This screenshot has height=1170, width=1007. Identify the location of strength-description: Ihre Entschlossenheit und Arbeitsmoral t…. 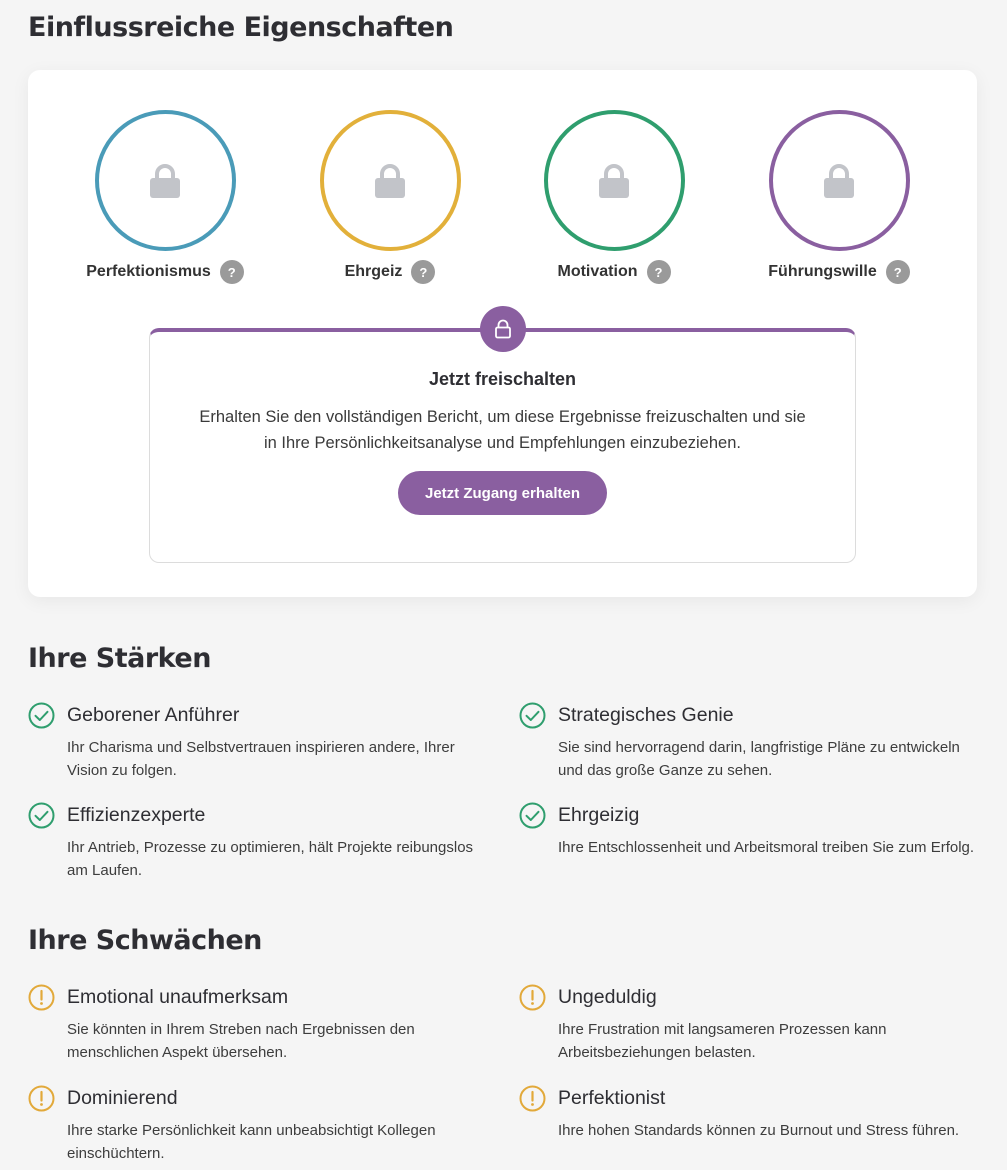
(766, 847).